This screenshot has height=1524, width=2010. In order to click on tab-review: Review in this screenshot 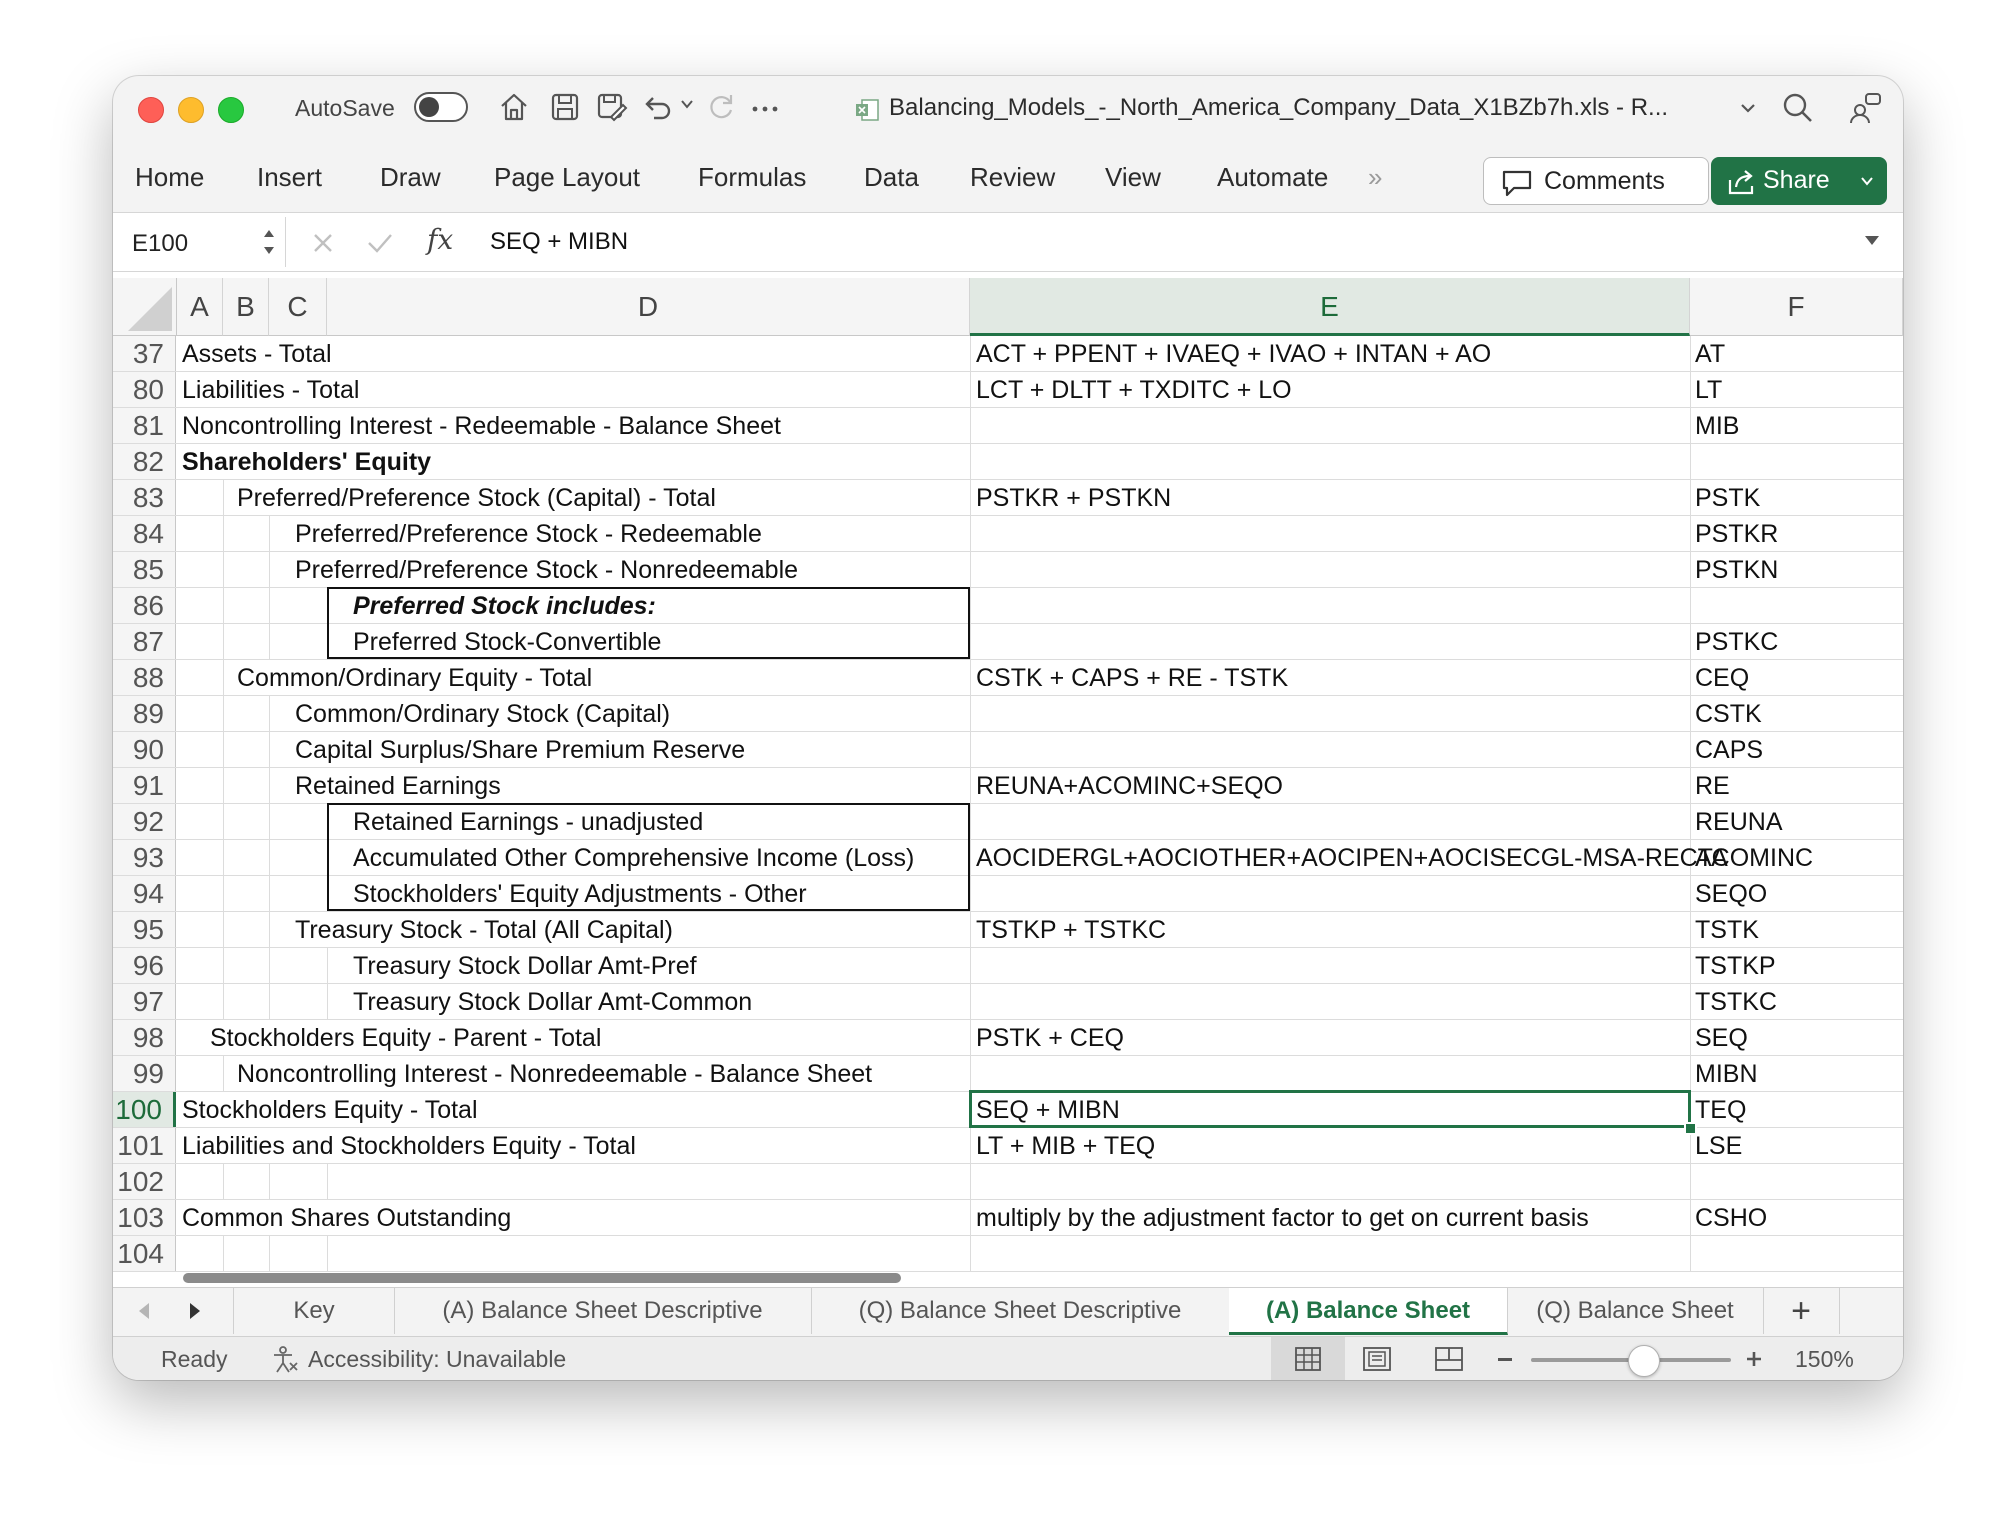, I will do `click(1012, 177)`.